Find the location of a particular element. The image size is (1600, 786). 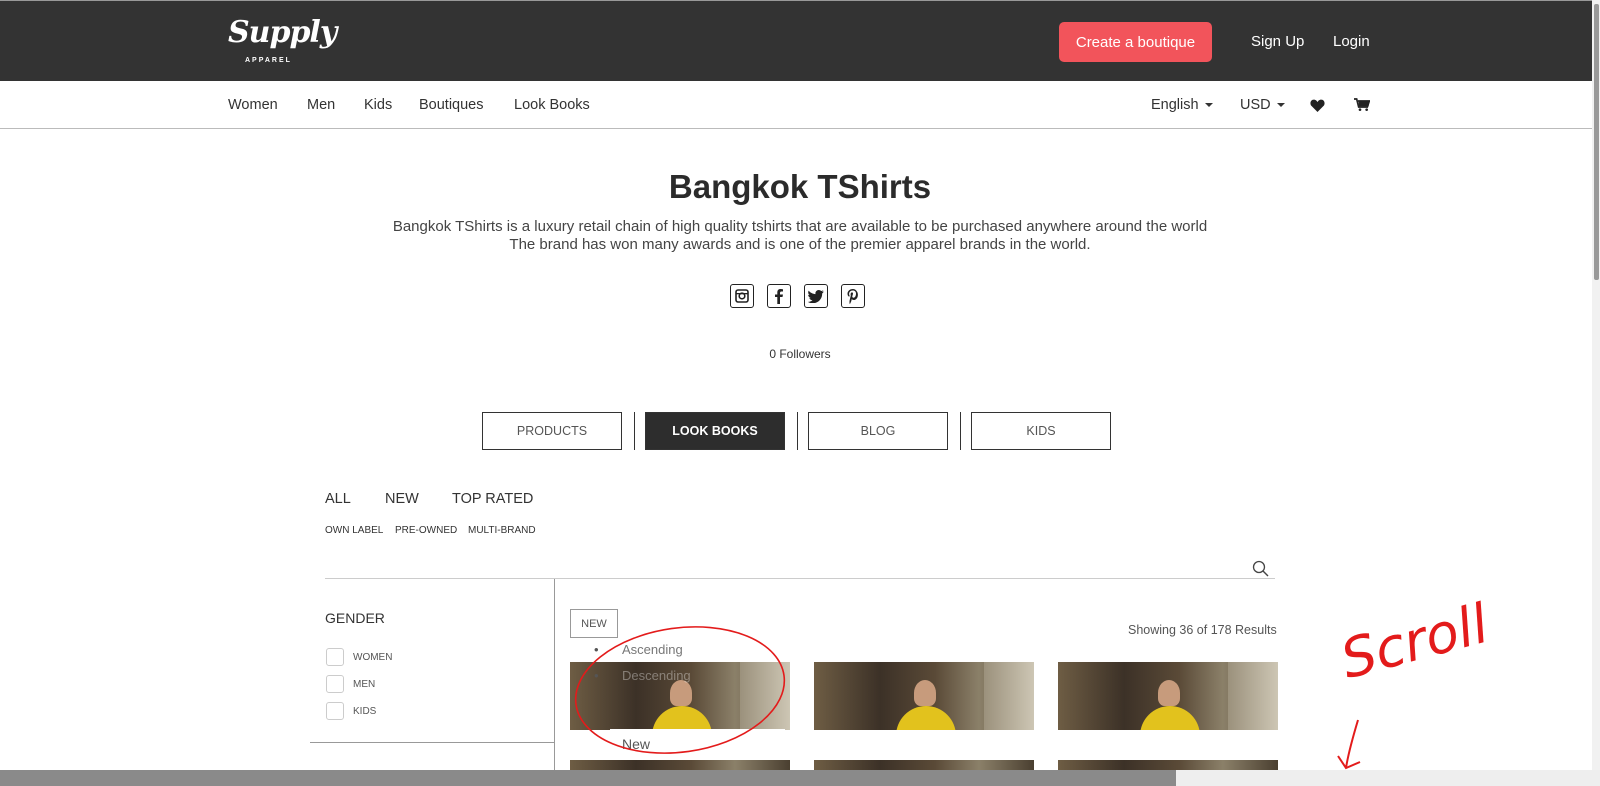

sidebar-divider is located at coordinates (554, 682).